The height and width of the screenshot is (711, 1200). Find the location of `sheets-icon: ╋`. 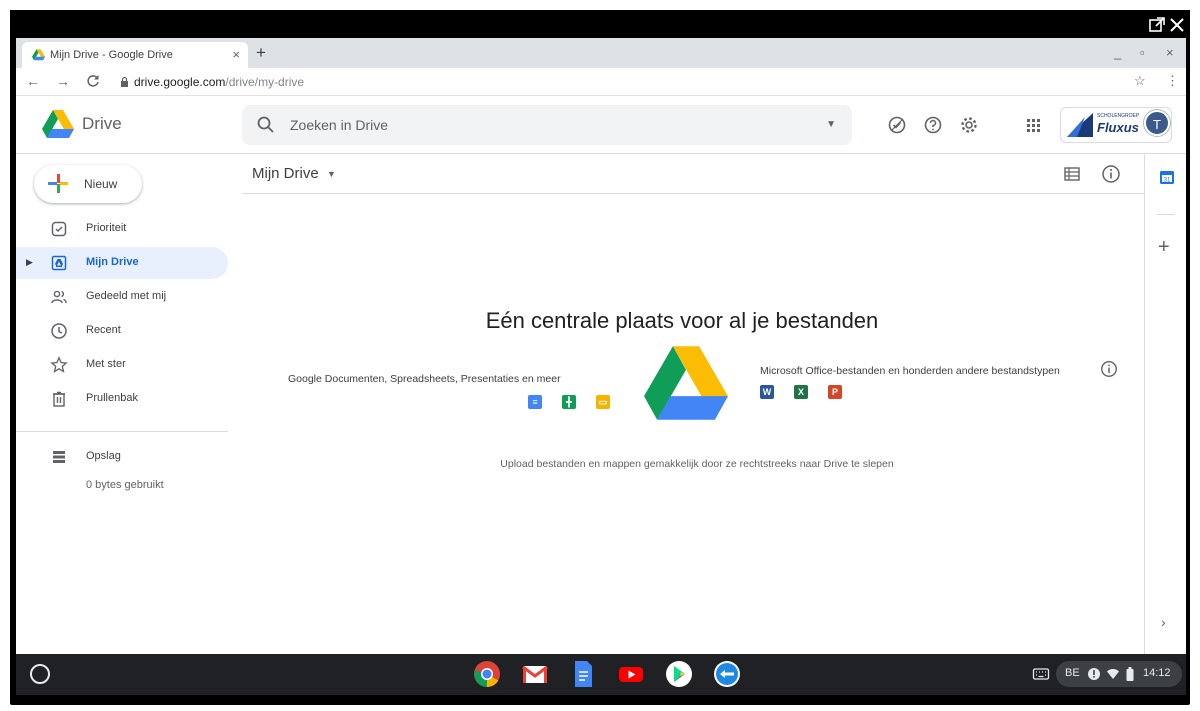

sheets-icon: ╋ is located at coordinates (569, 402).